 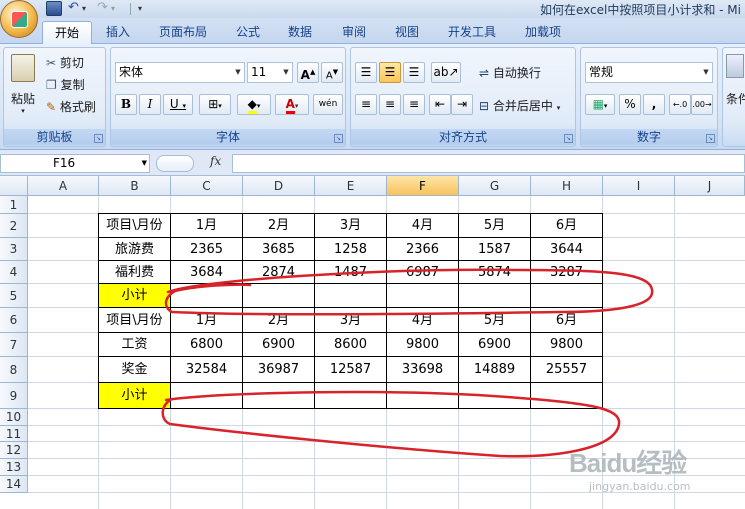 I want to click on cell-b7: 工资, so click(x=135, y=345).